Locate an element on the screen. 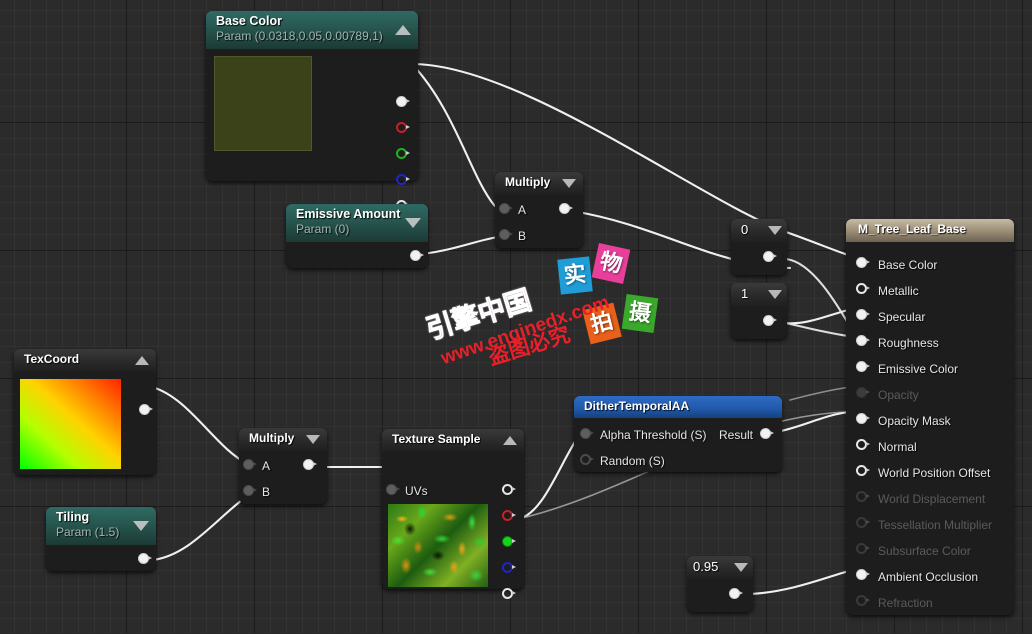  node-base-color: Base Color Param (0.0318,0.05,0.00789,1) is located at coordinates (312, 111).